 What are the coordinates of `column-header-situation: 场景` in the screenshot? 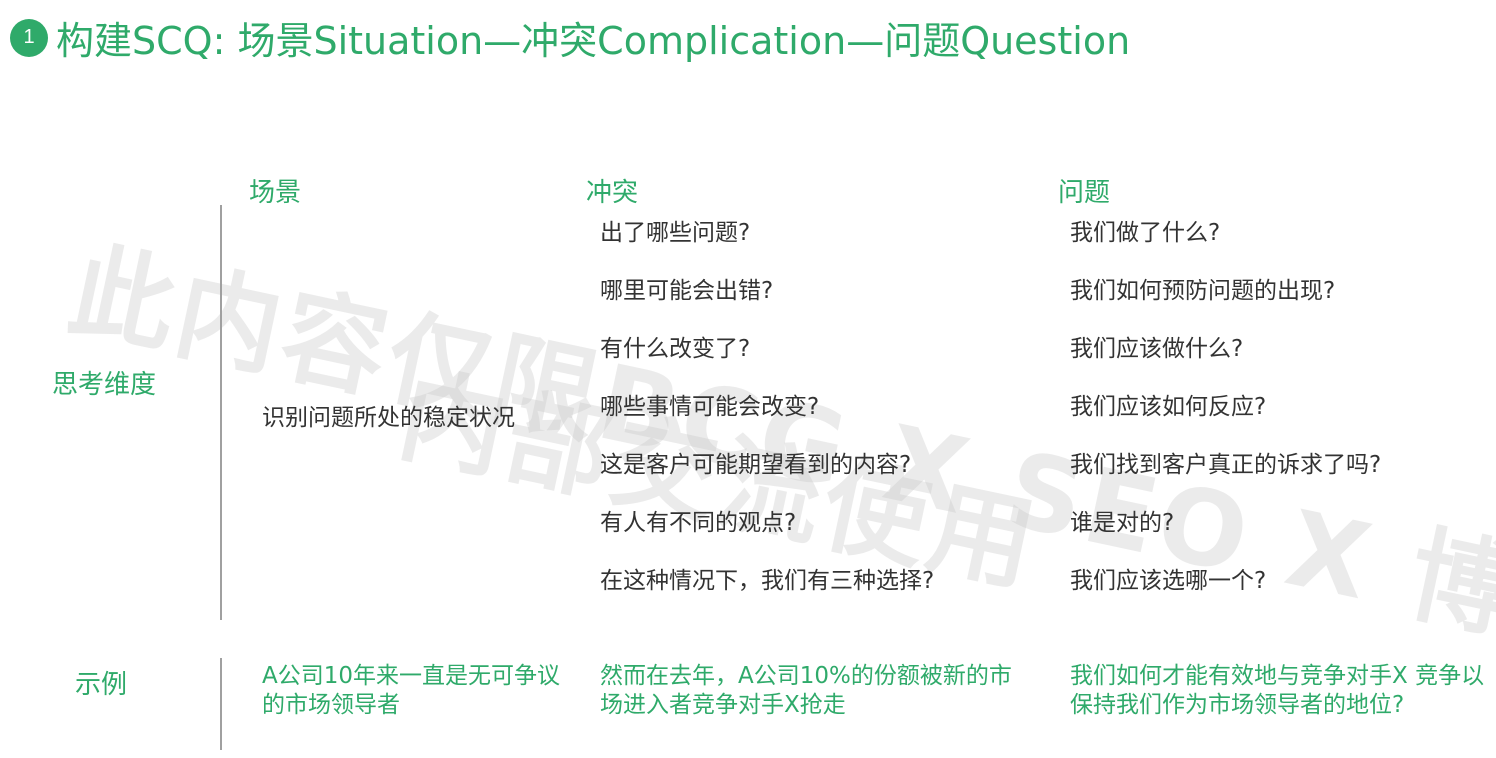 It's located at (275, 193).